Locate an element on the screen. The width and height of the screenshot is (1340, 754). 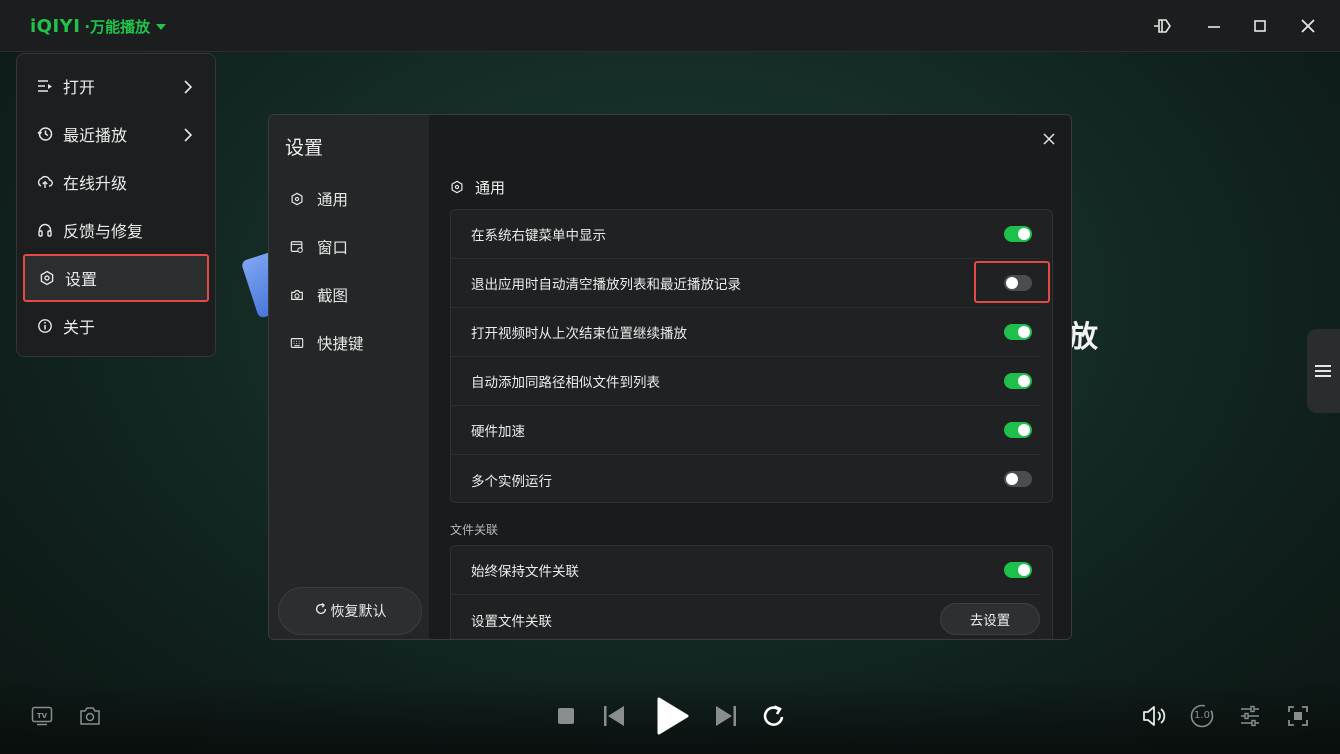
tv-cast-icon: TV is located at coordinates (42, 716).